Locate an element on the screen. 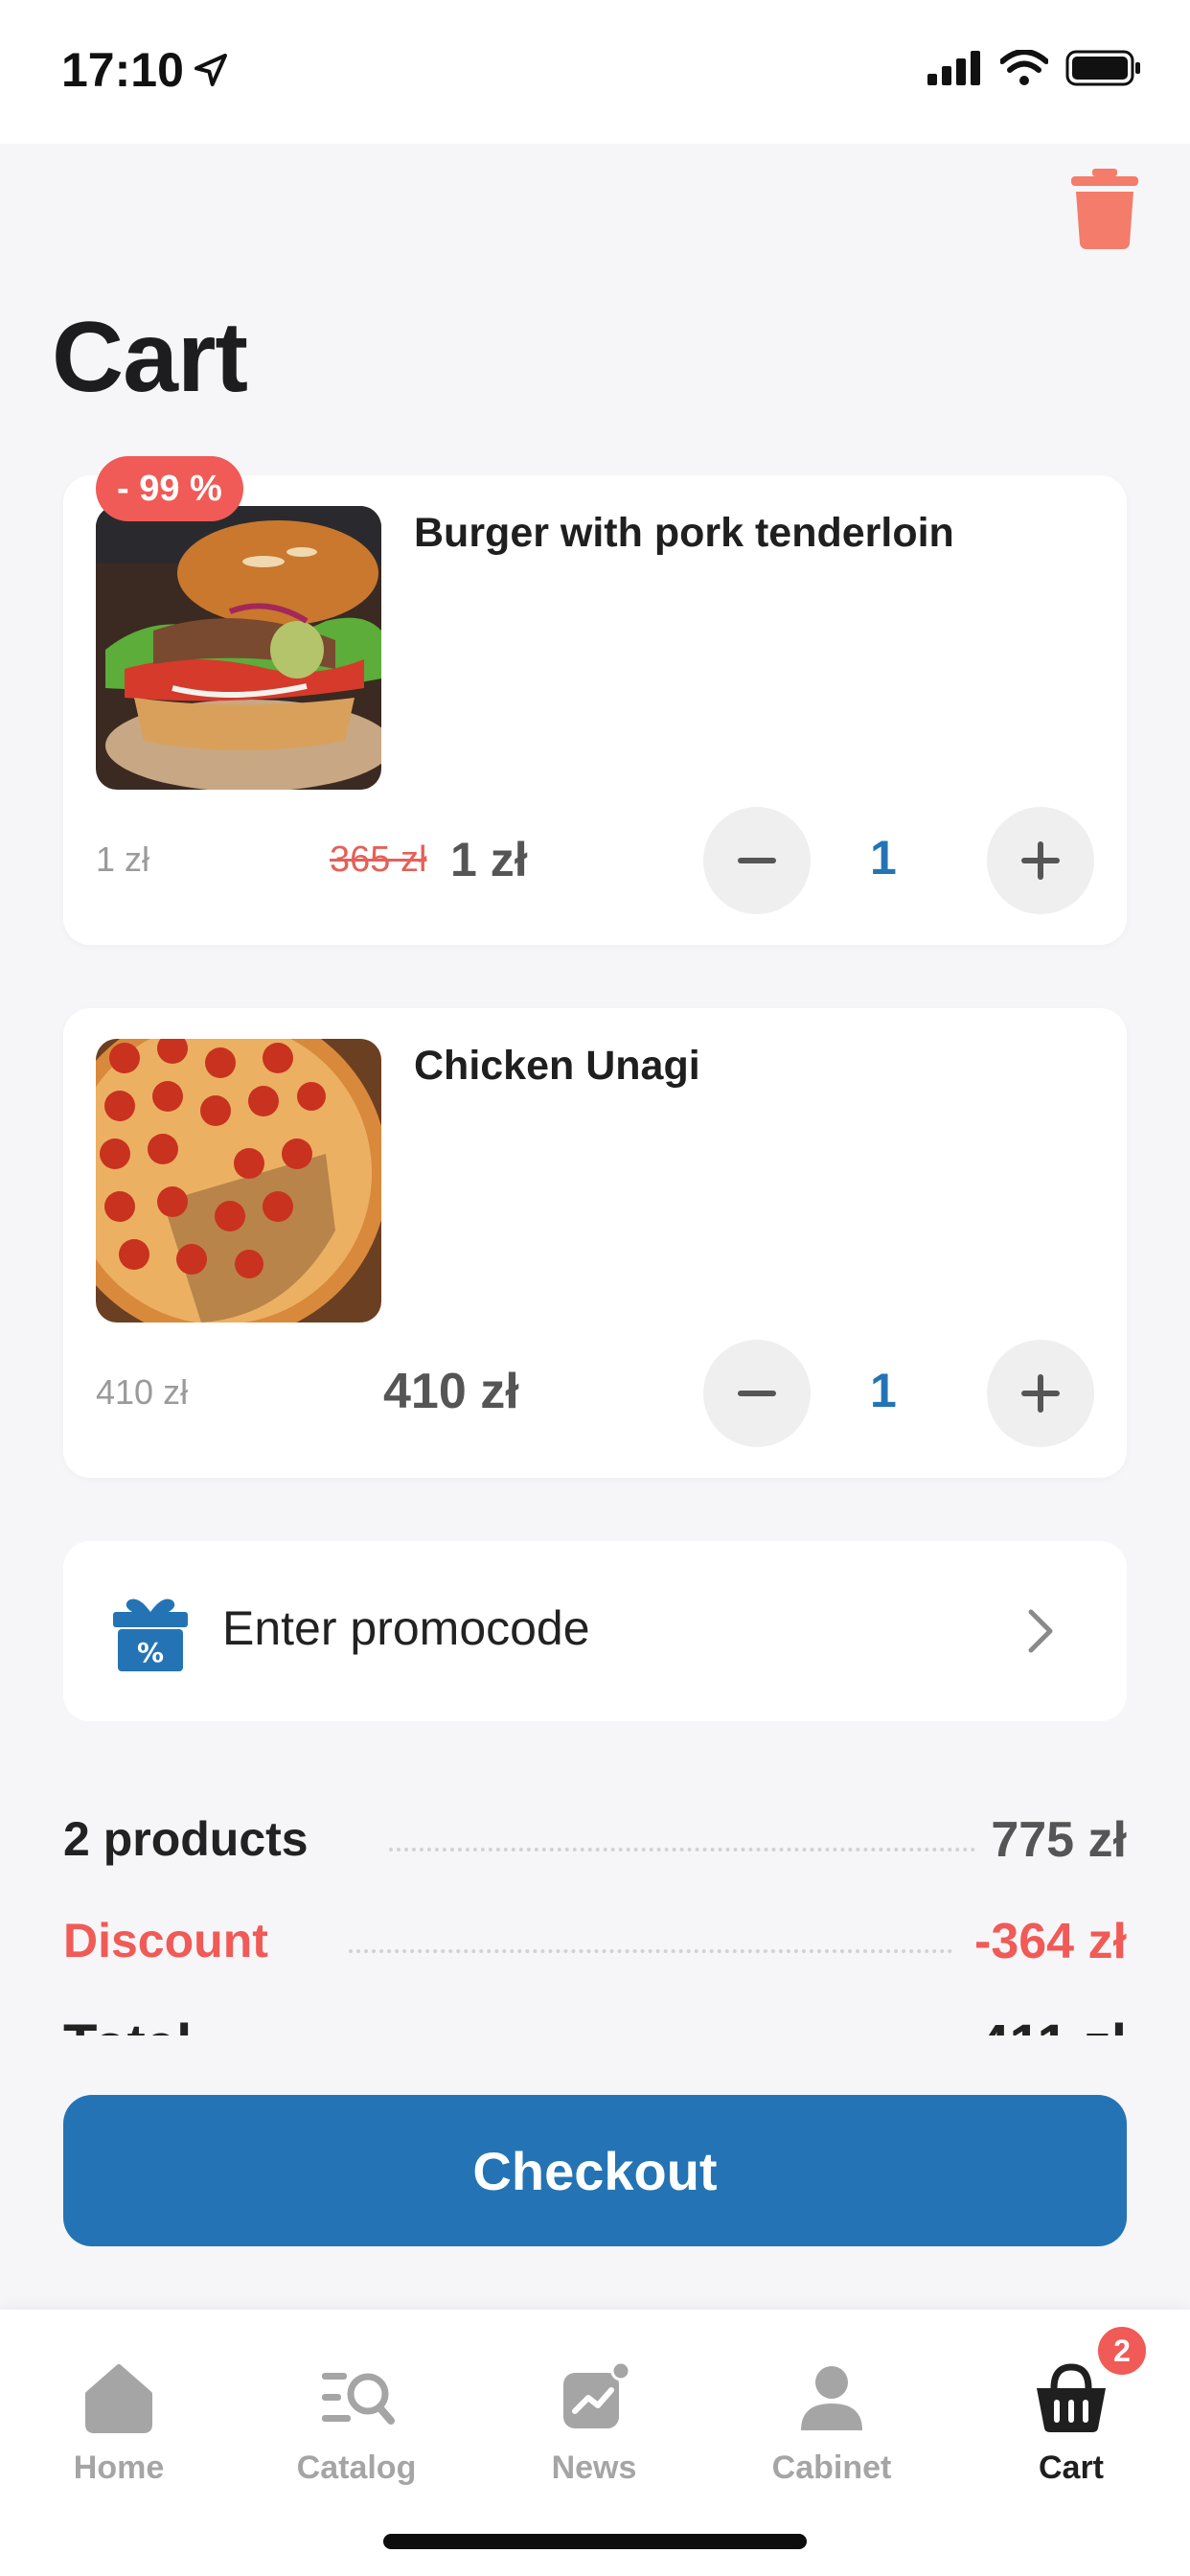 The width and height of the screenshot is (1190, 2576). checkout-button: Checkout is located at coordinates (595, 2170).